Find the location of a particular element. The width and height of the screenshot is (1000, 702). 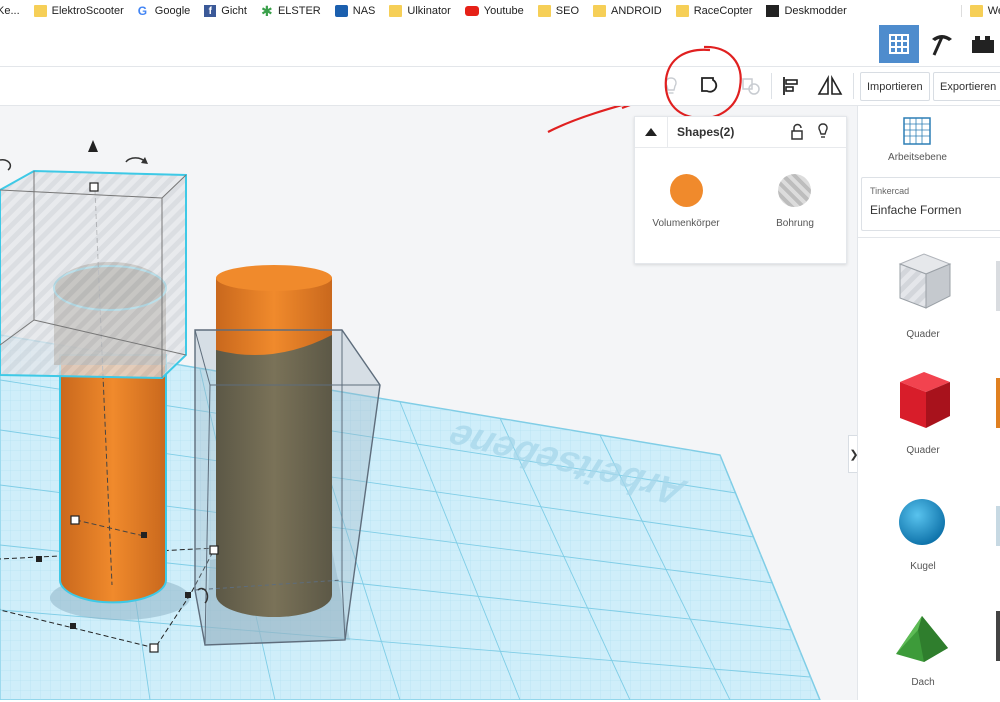

align-button is located at coordinates (791, 86).